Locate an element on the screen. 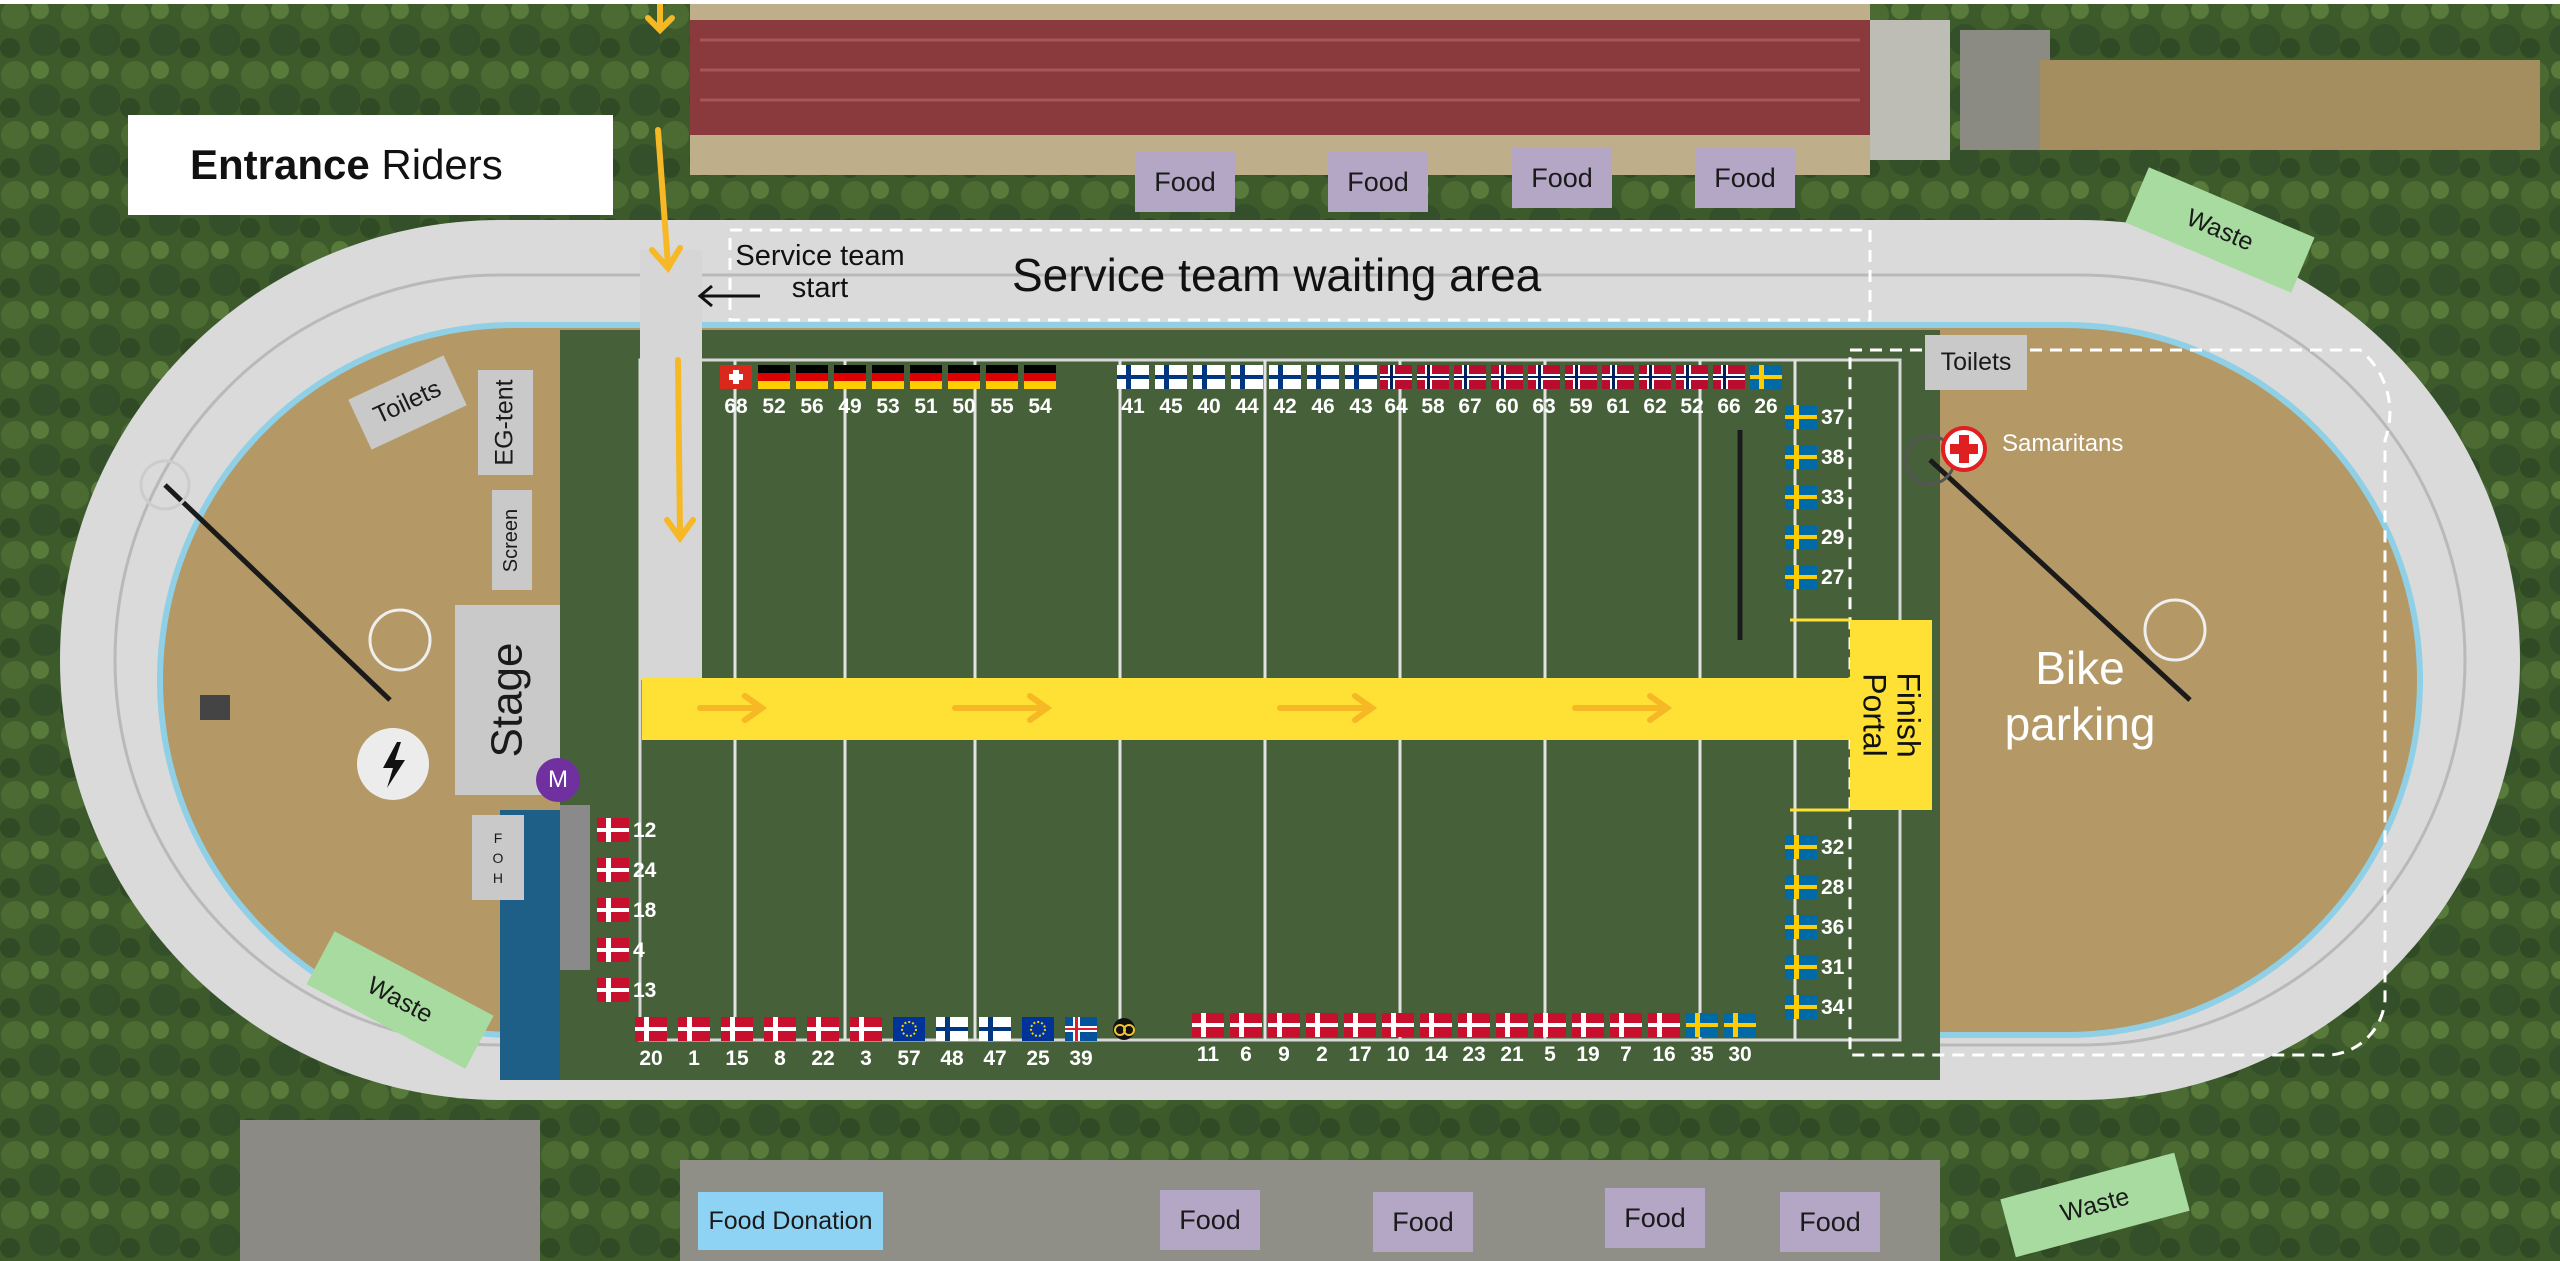  team-number: 60 is located at coordinates (1507, 406).